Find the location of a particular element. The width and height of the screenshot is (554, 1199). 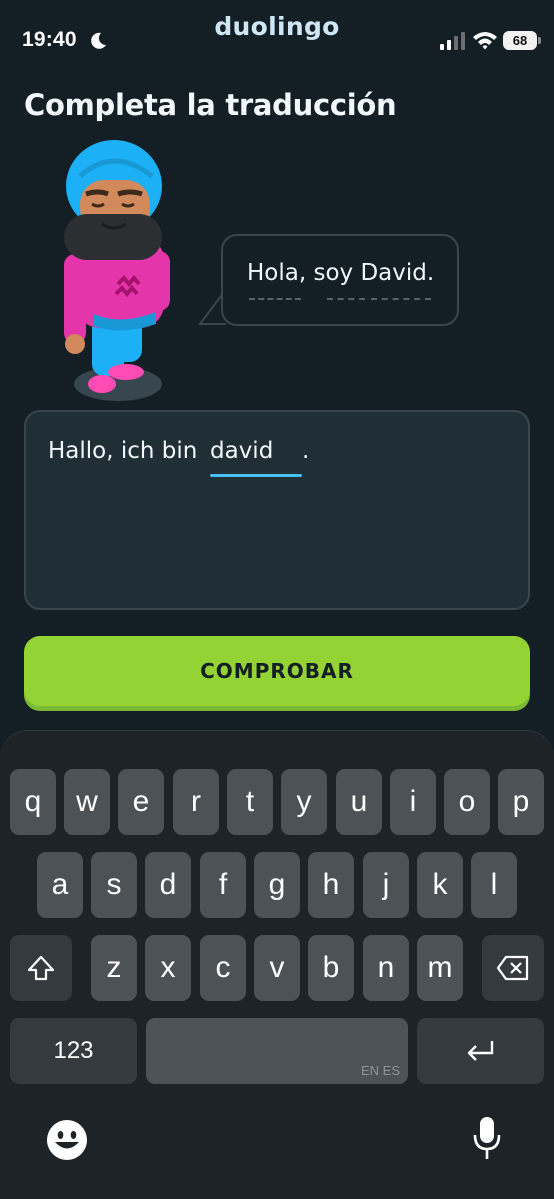

microphone-icon is located at coordinates (487, 1138).